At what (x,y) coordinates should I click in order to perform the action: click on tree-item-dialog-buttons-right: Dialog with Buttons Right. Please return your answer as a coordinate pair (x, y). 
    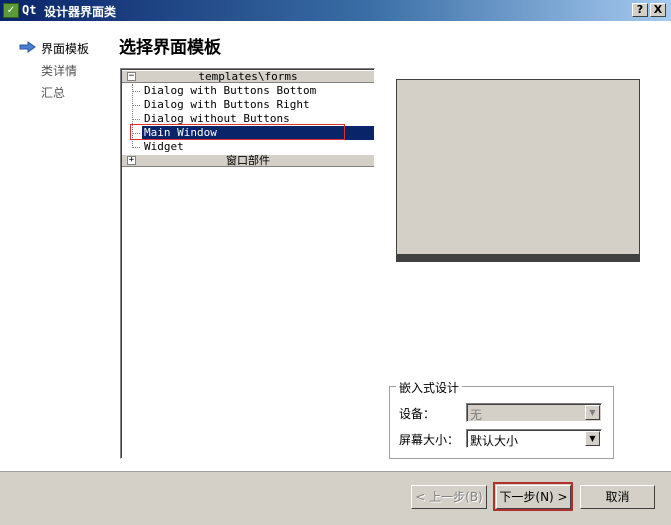
    Looking at the image, I should click on (248, 105).